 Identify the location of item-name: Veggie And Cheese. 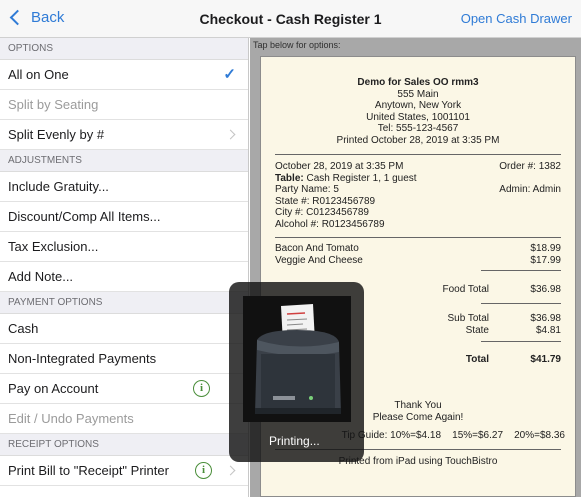
(319, 260).